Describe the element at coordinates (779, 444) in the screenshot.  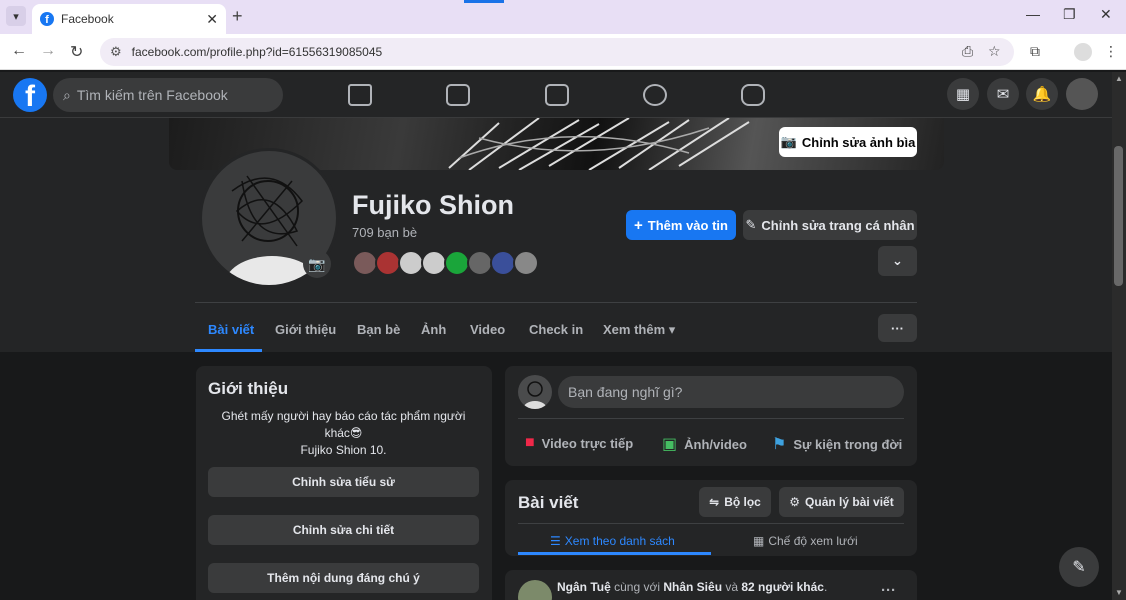
I see `flag-icon: ⚑` at that location.